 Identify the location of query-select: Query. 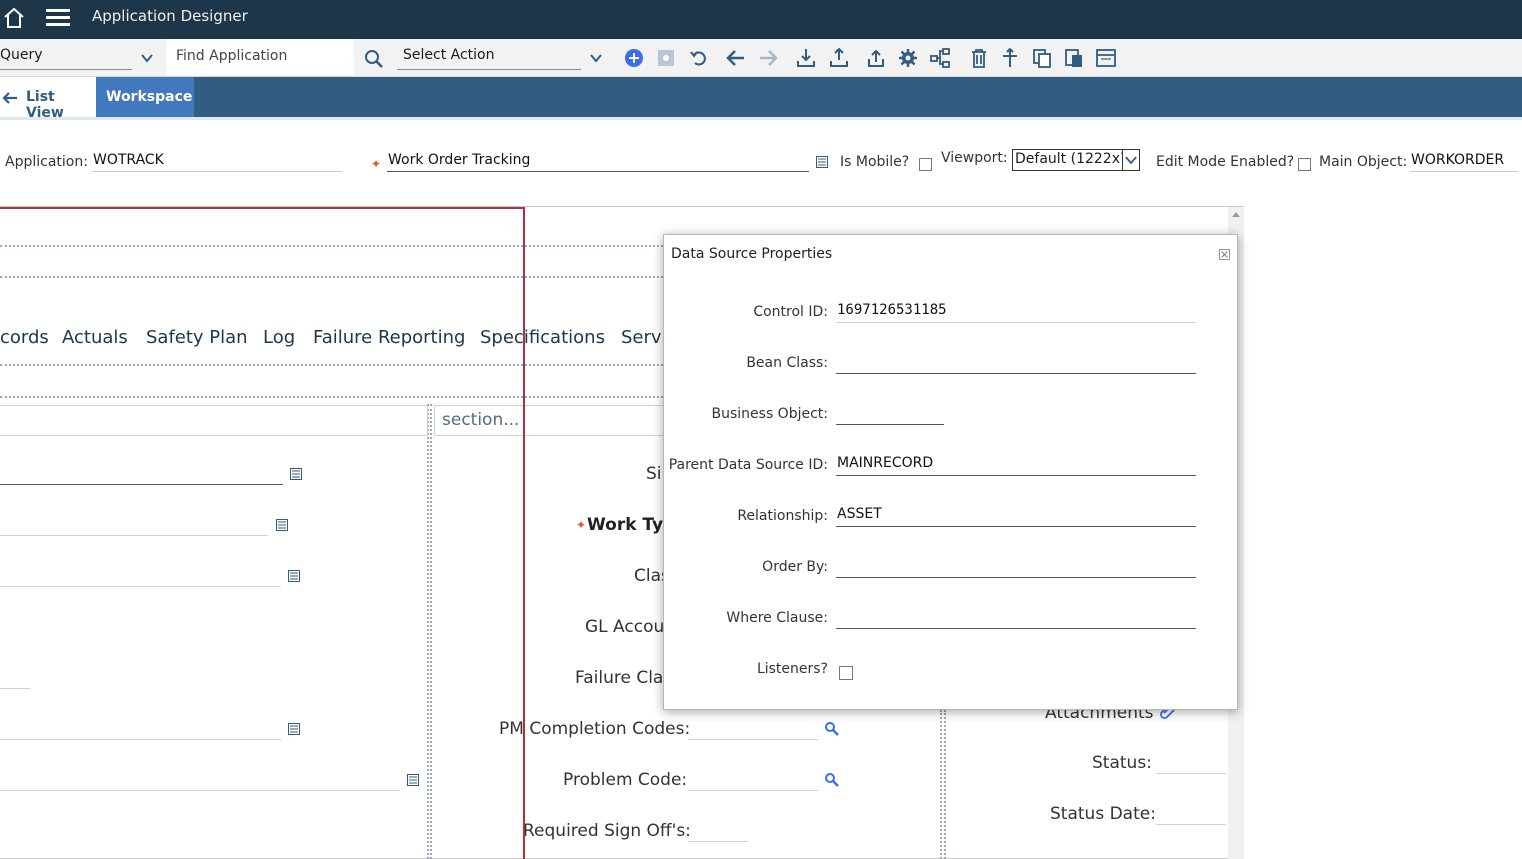
(66, 57).